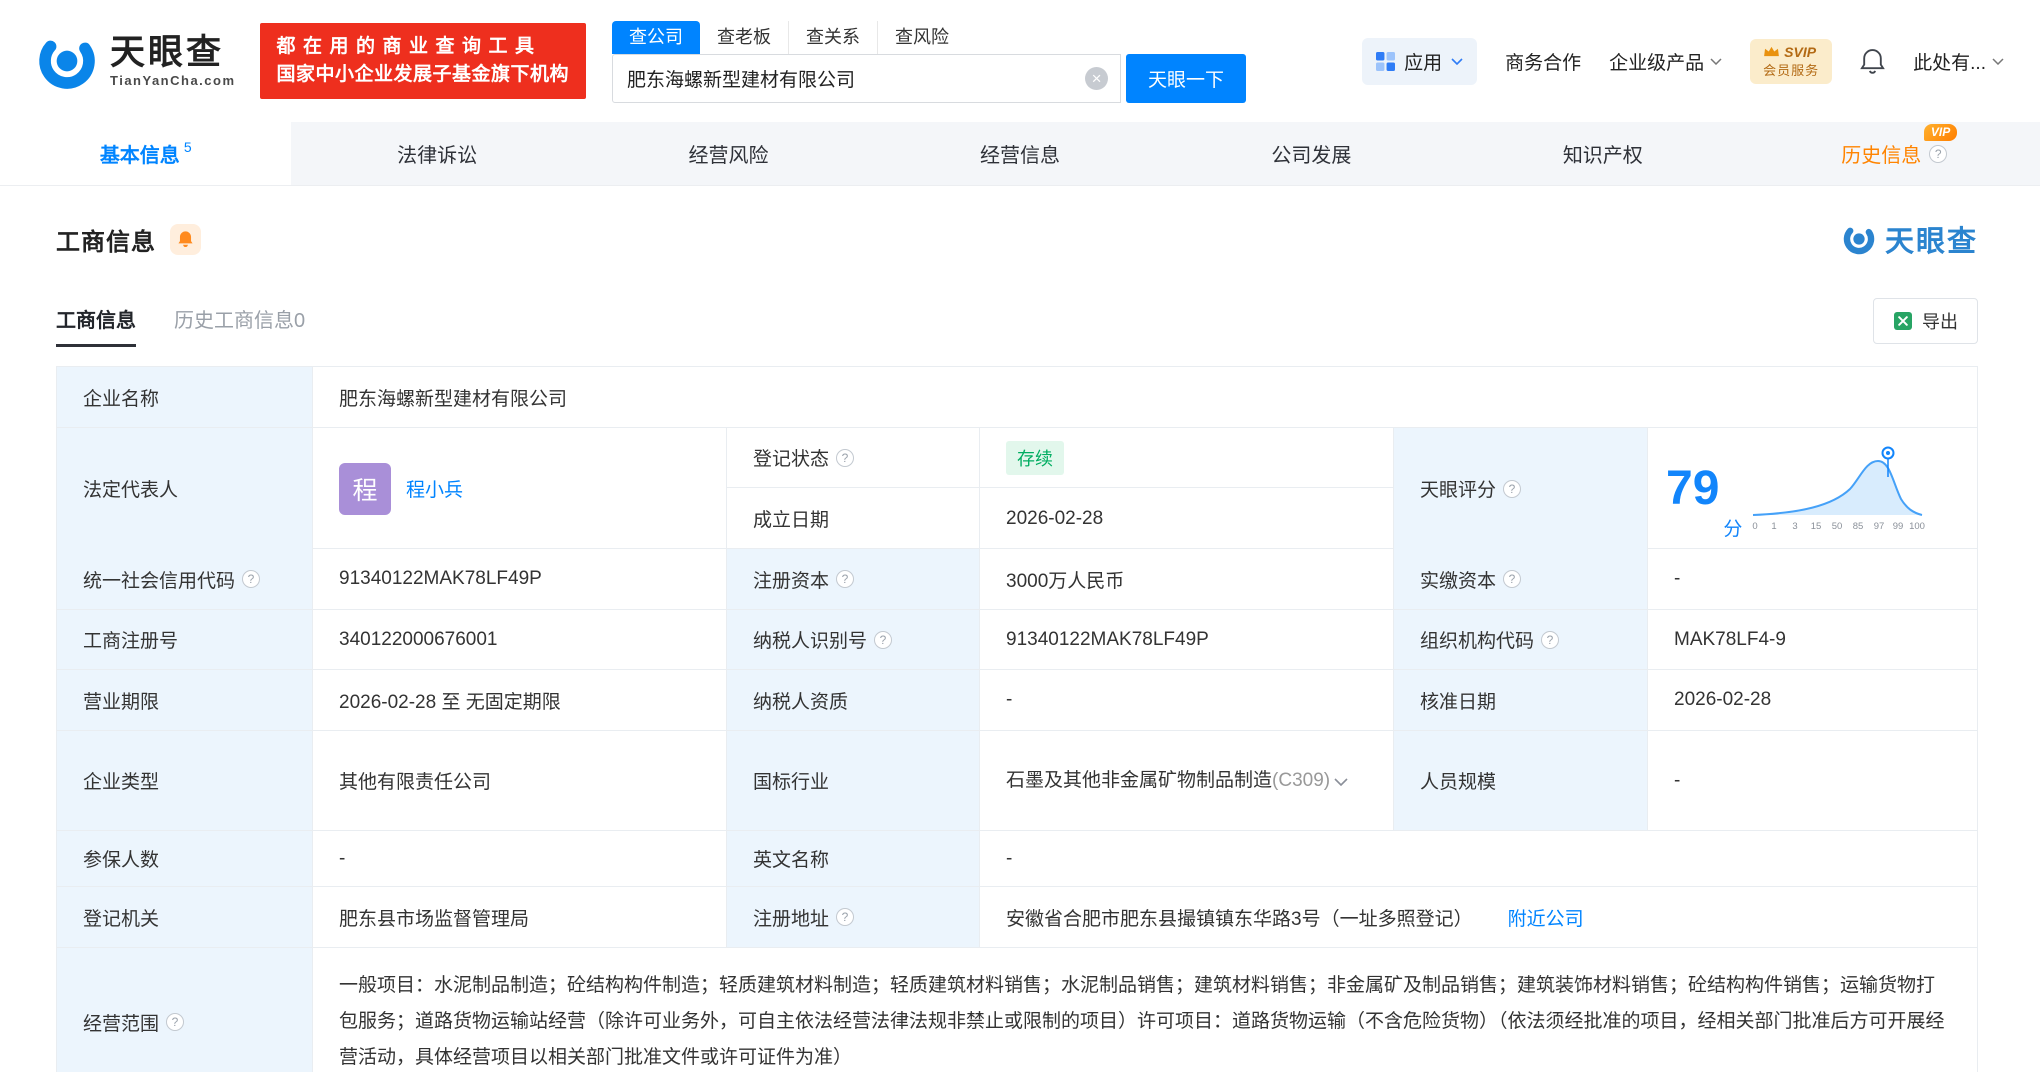  Describe the element at coordinates (1665, 61) in the screenshot. I see `enterprise-products-menu: 企业级产品` at that location.